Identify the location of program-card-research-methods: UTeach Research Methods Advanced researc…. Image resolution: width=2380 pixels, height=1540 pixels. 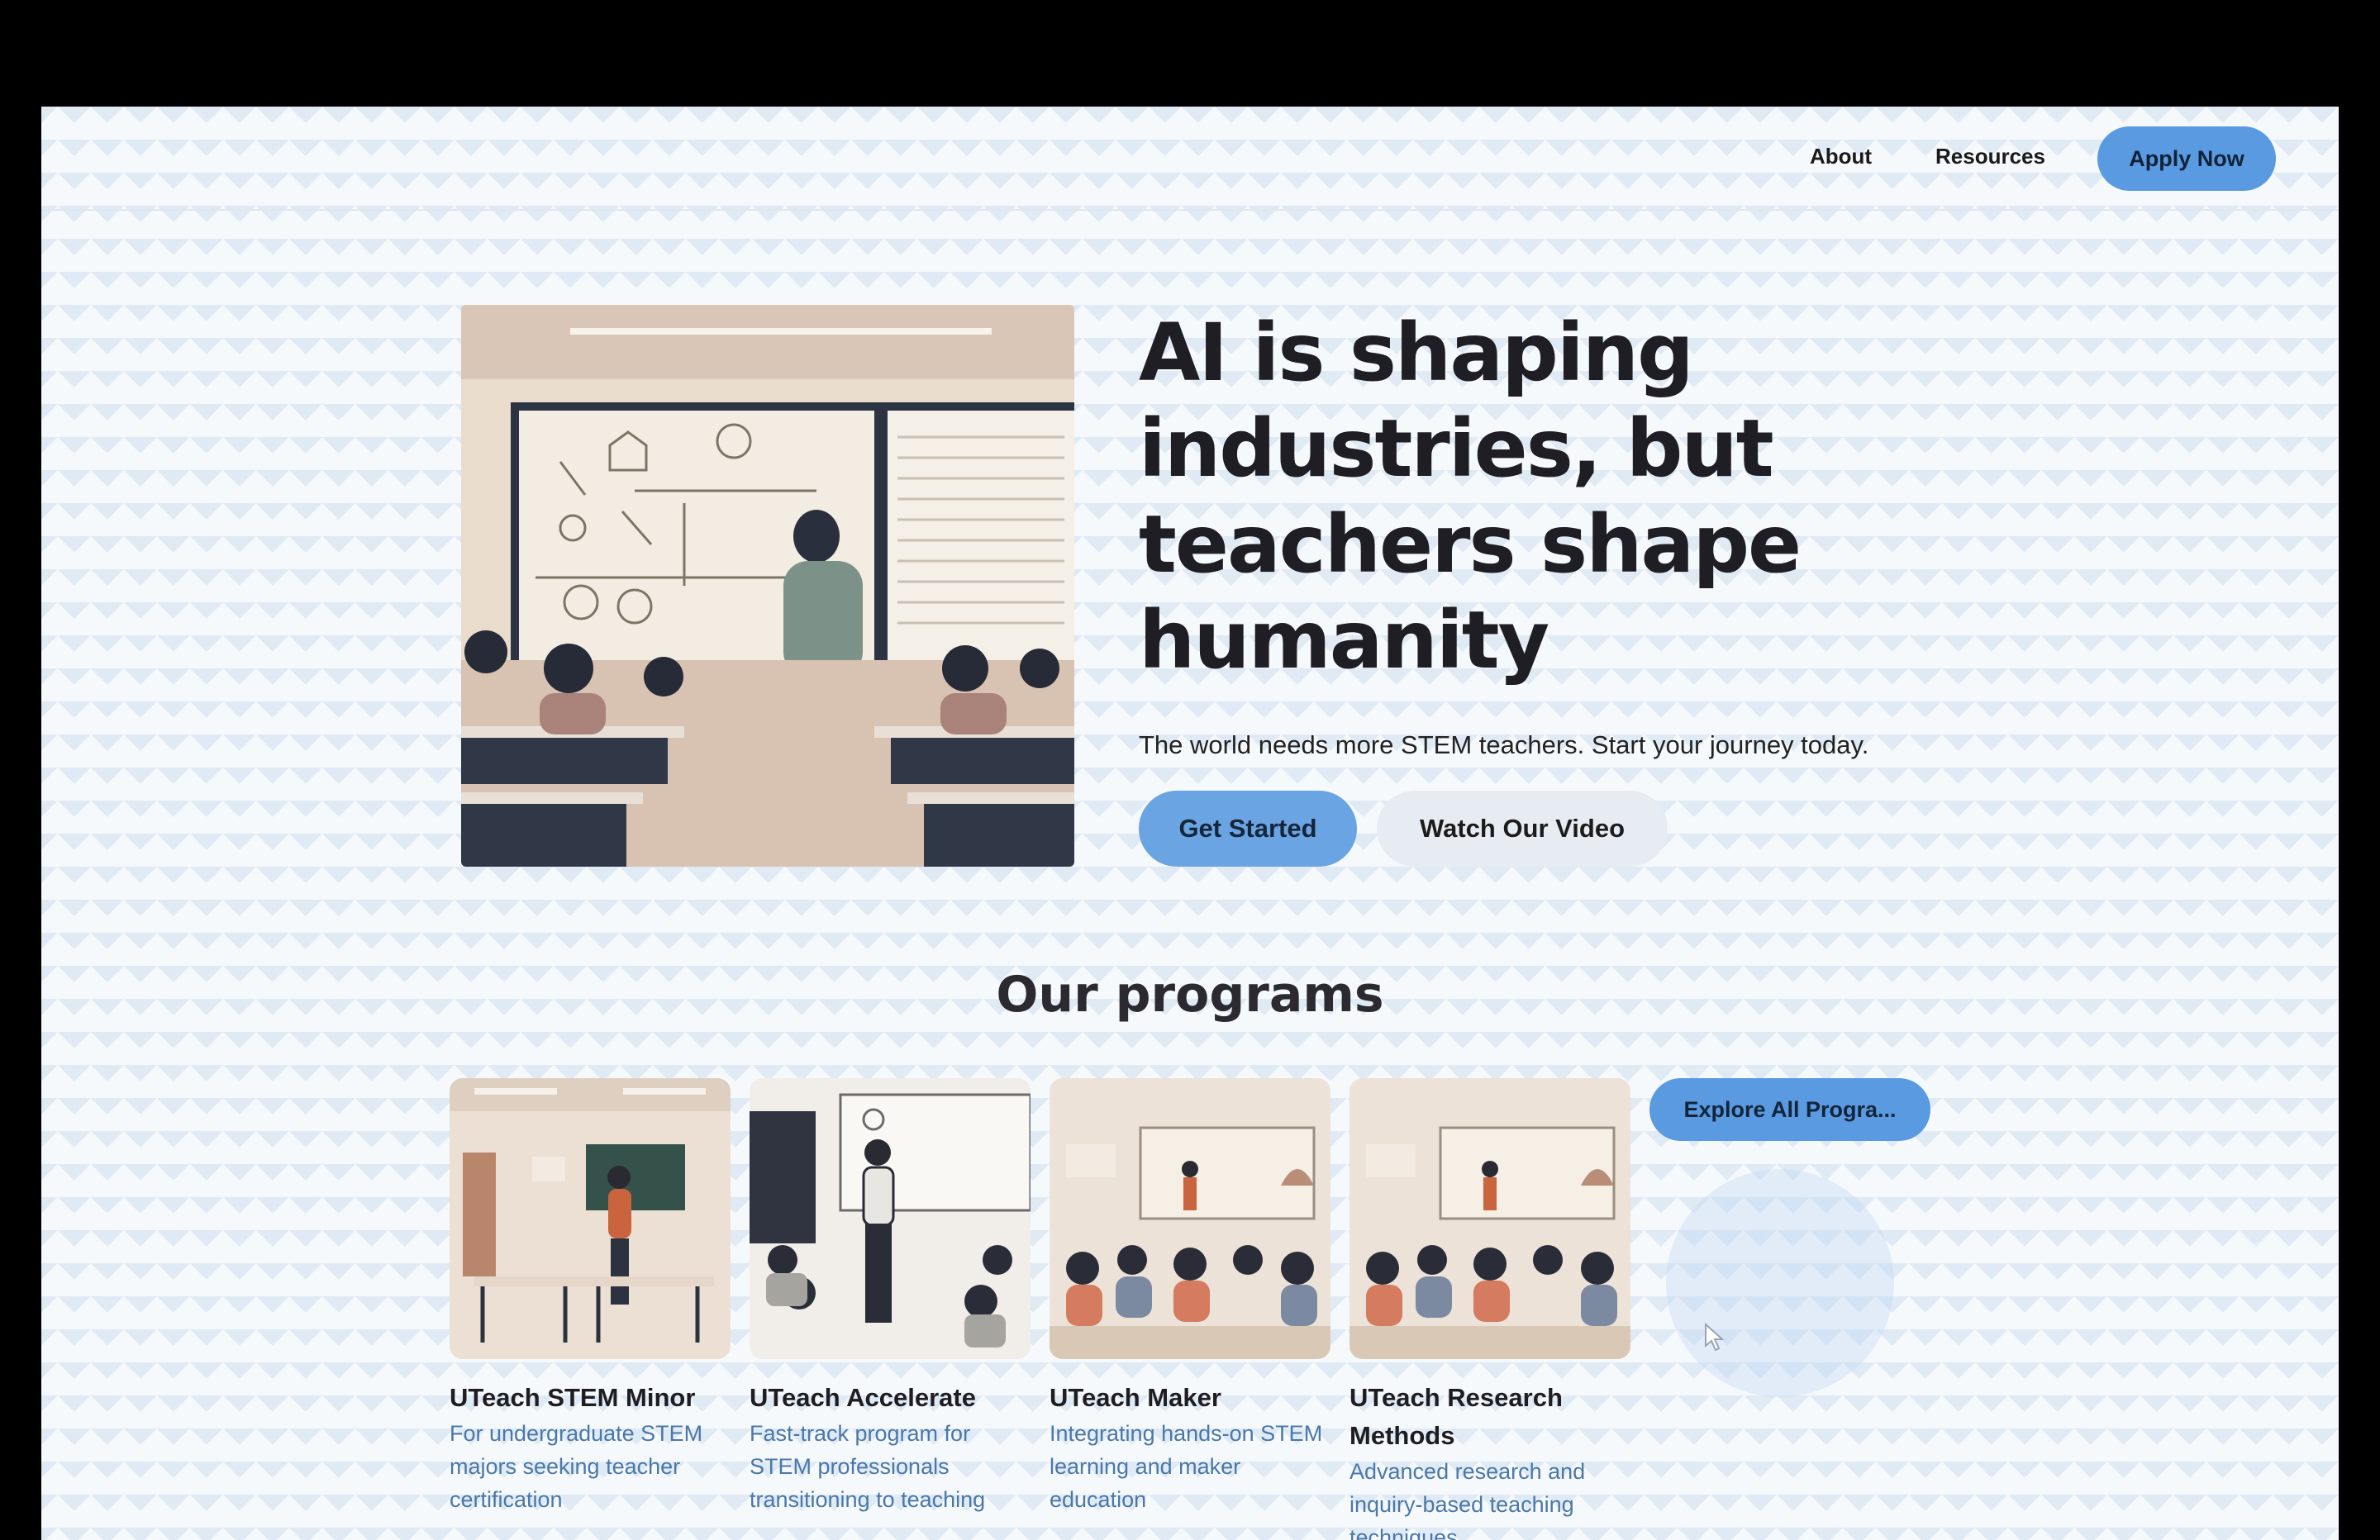
(1489, 1309).